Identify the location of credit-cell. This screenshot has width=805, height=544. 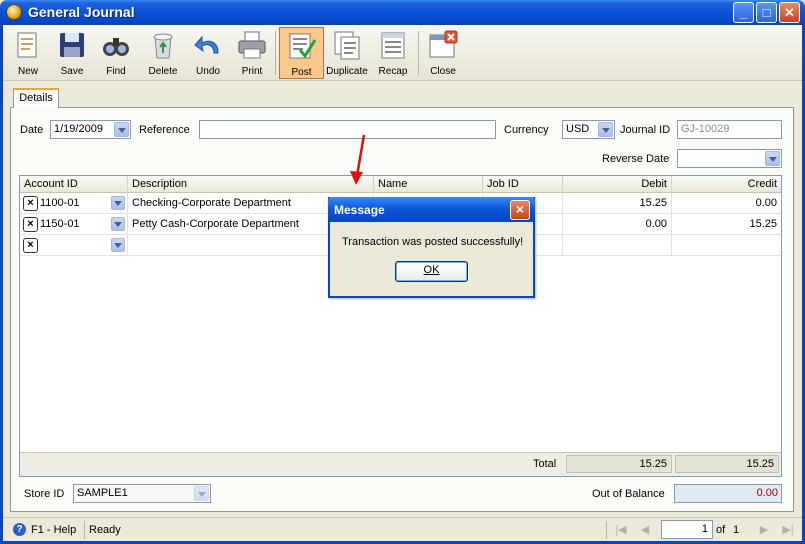
(726, 245).